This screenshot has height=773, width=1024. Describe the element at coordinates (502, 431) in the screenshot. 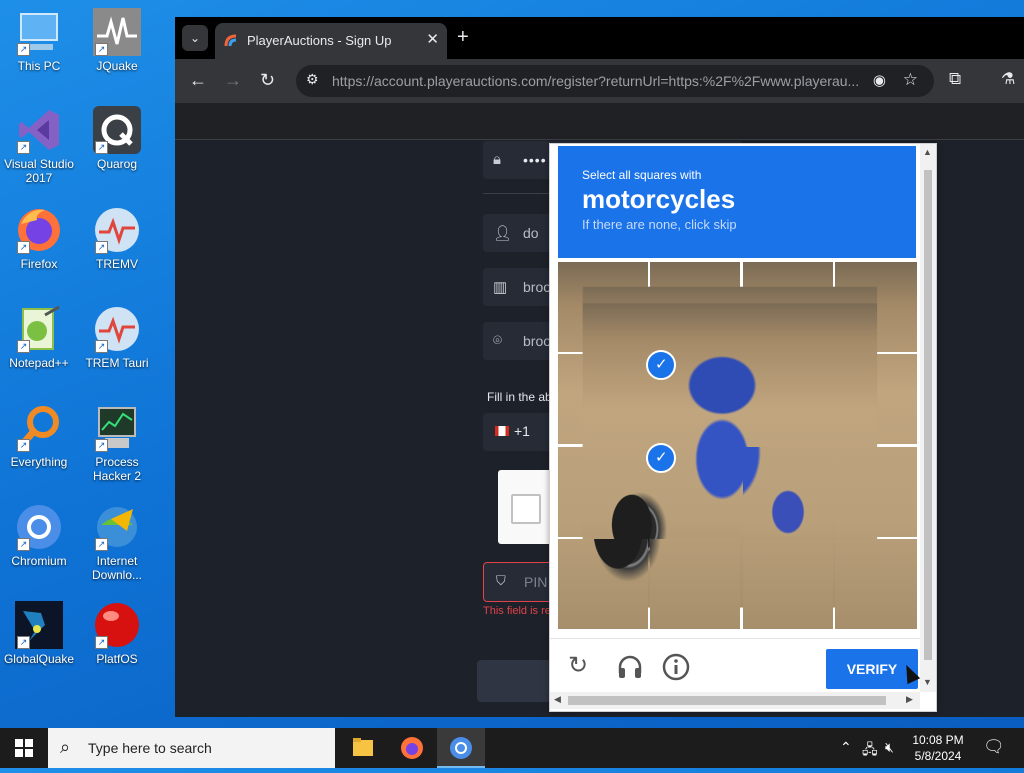

I see `canada-flag-icon` at that location.